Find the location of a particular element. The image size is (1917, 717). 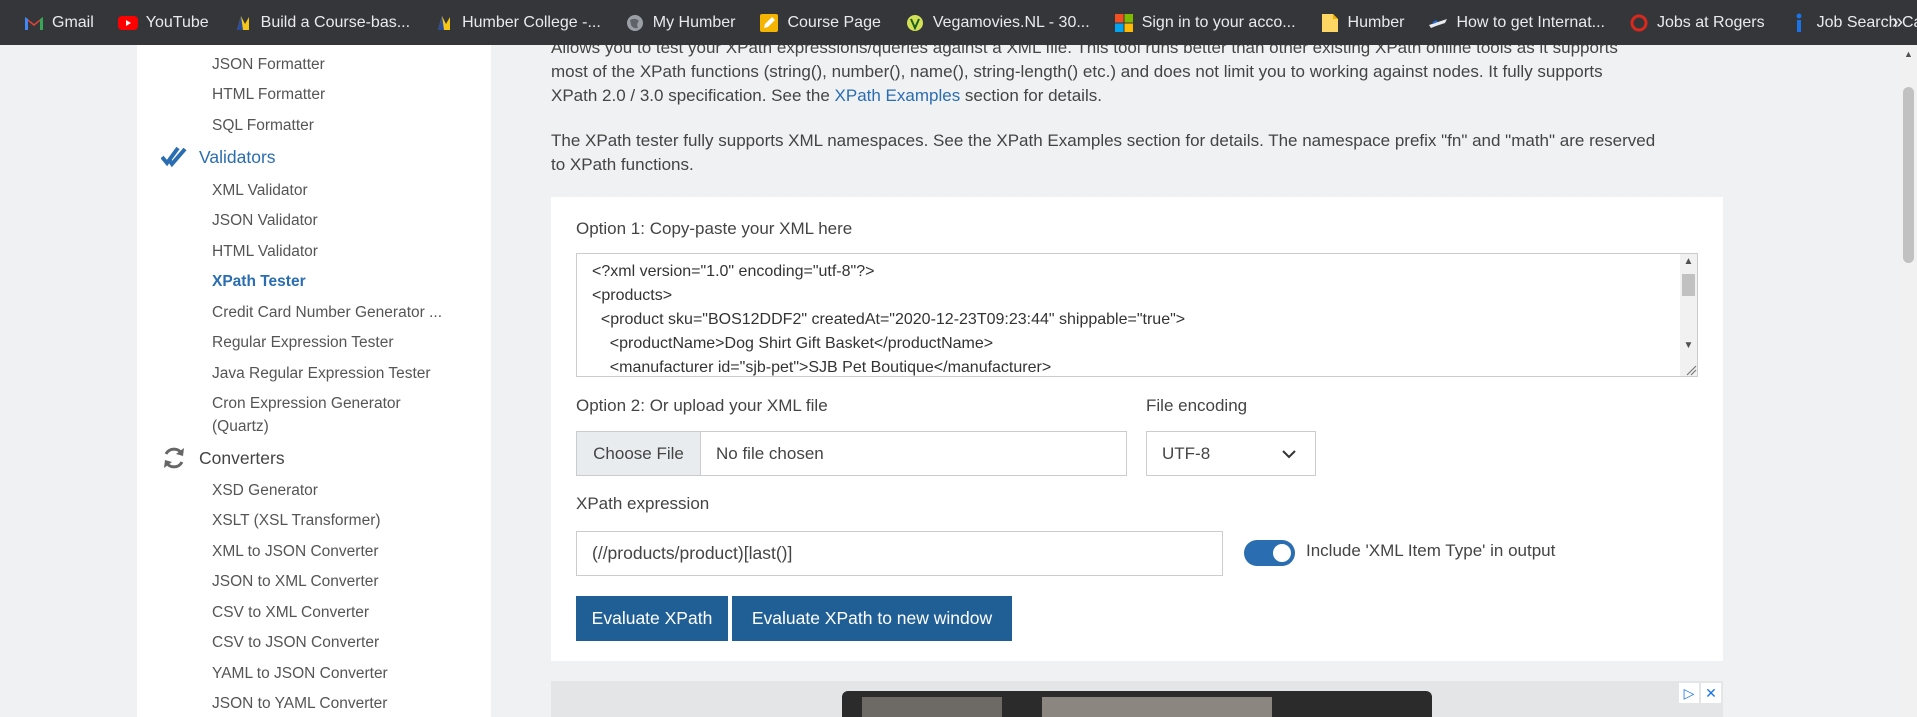

sidebar-item-cron-generator-quartz: (Quartz) is located at coordinates (240, 427).